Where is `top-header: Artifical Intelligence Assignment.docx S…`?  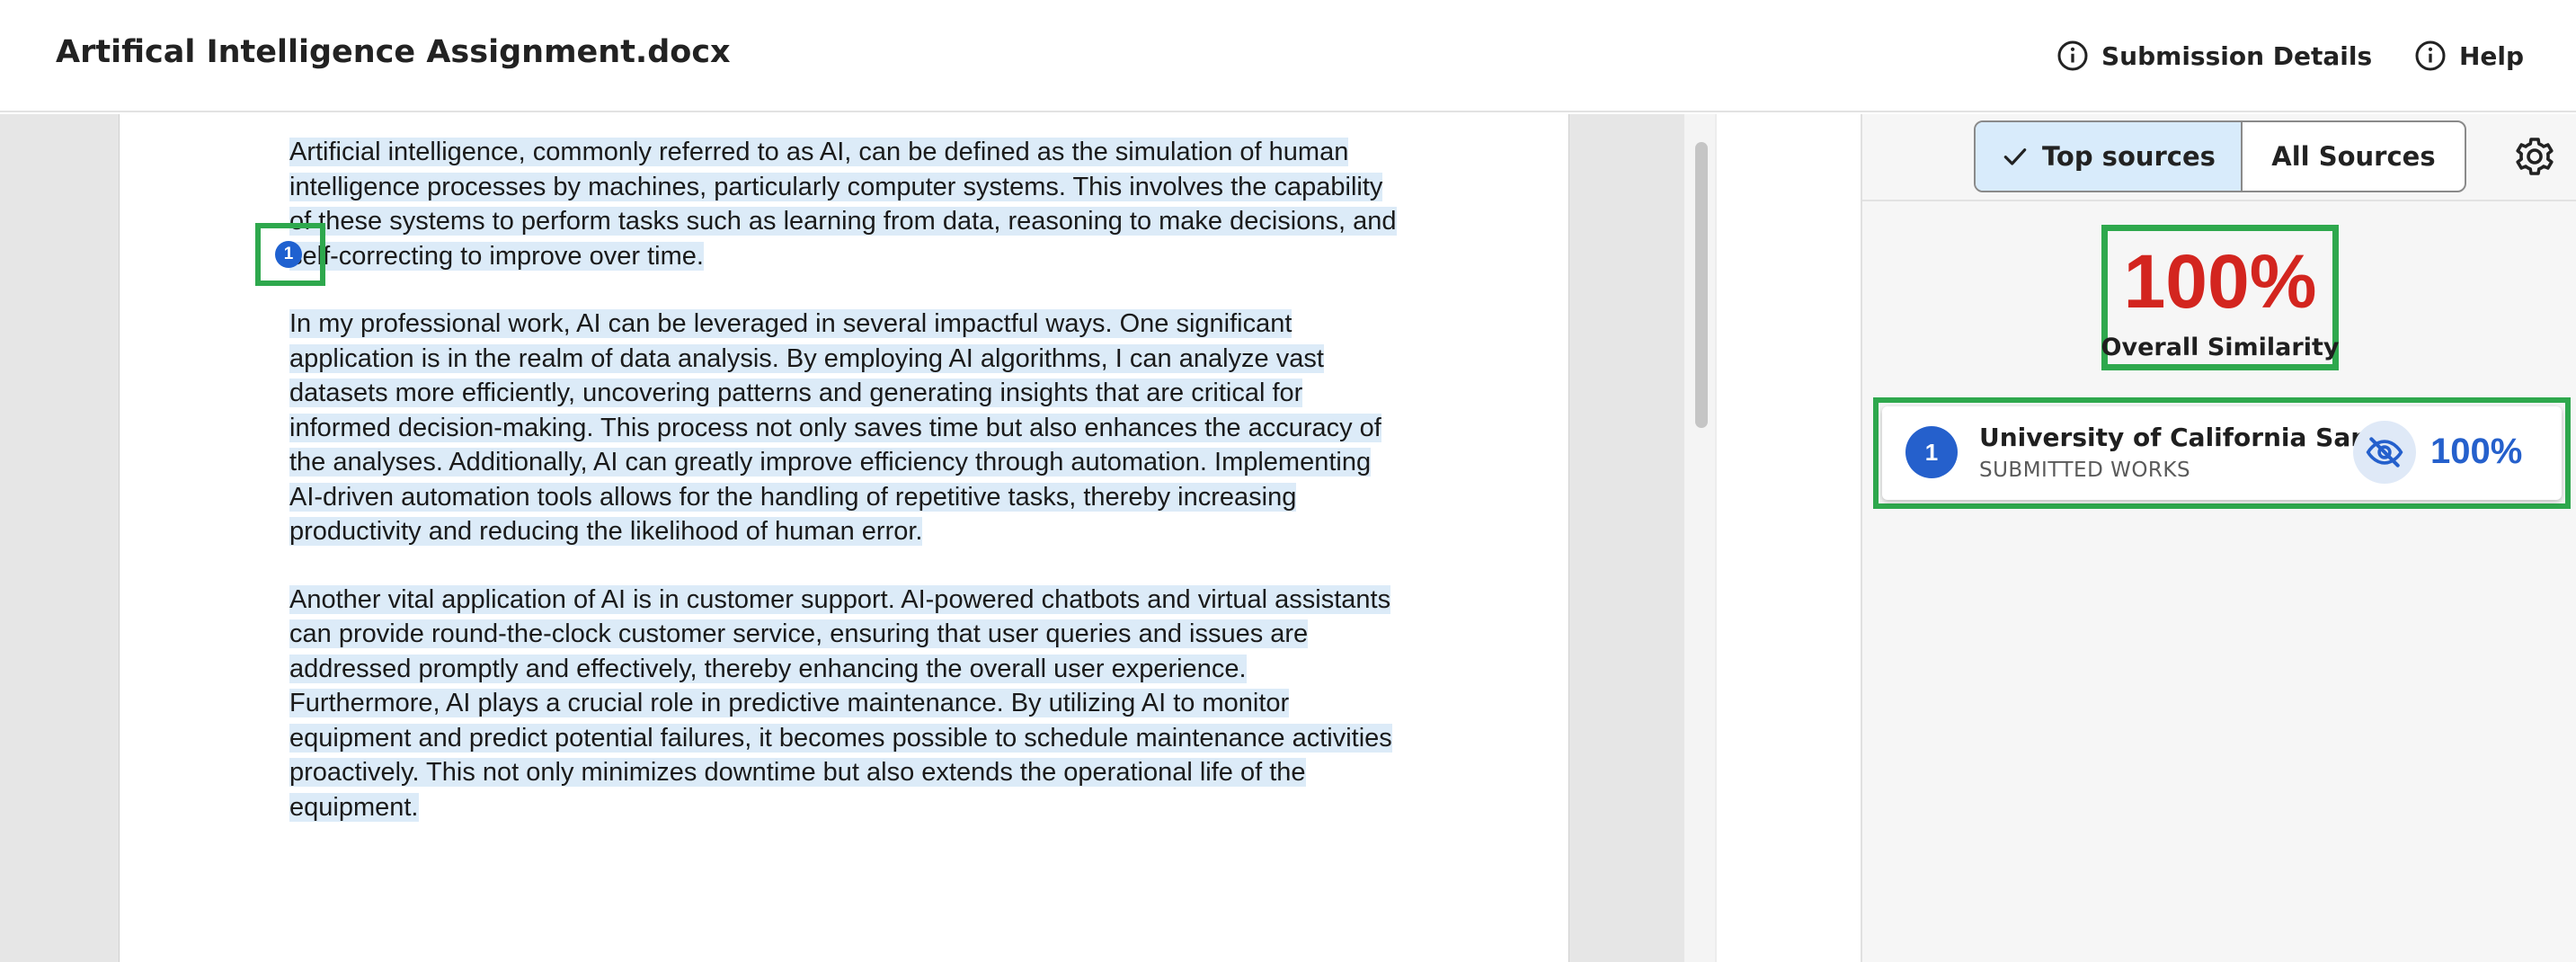 top-header: Artifical Intelligence Assignment.docx S… is located at coordinates (1288, 56).